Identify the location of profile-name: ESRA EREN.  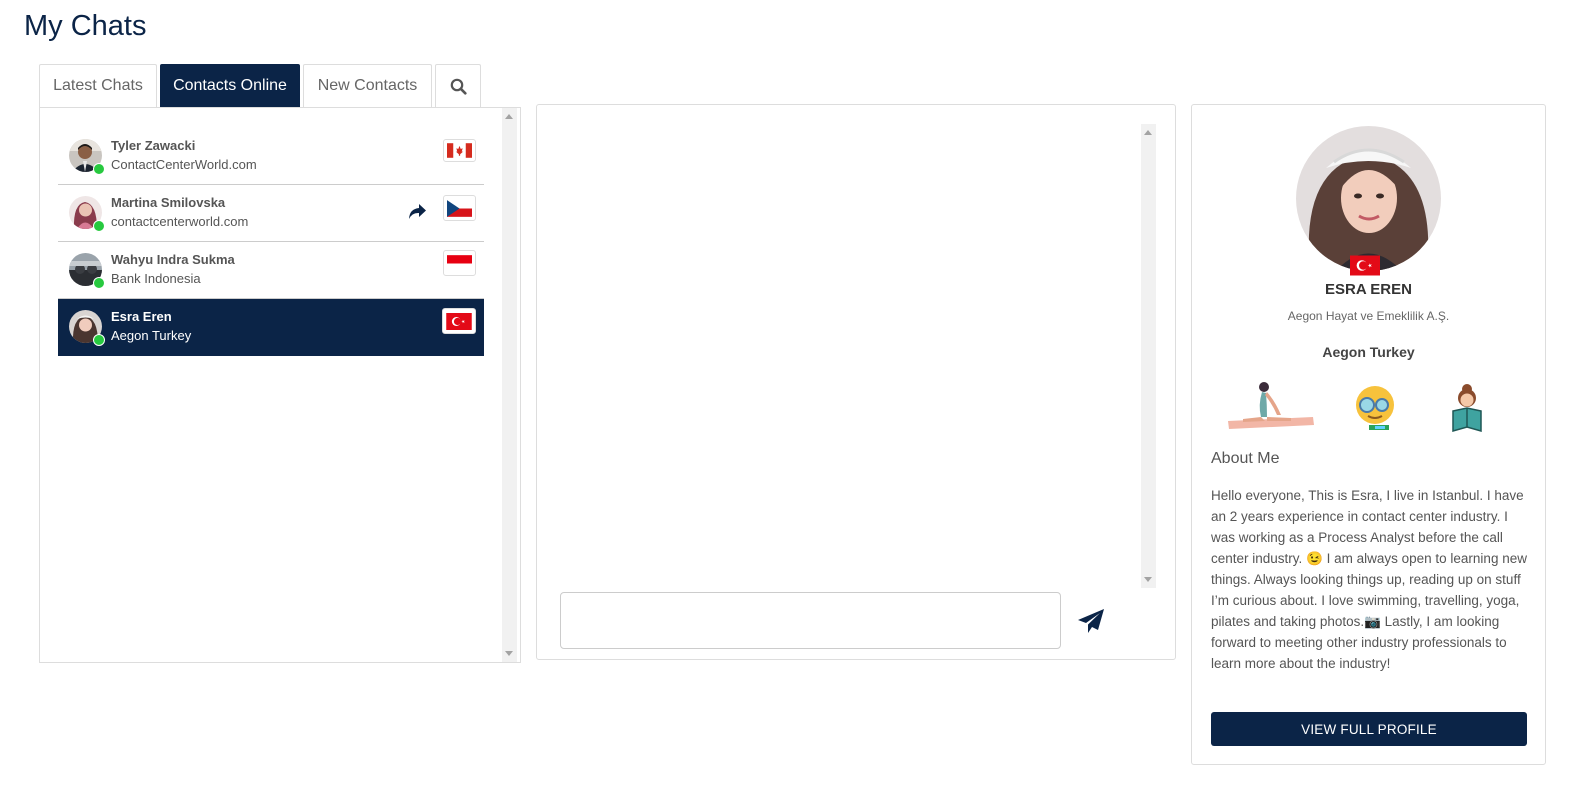
(1368, 289).